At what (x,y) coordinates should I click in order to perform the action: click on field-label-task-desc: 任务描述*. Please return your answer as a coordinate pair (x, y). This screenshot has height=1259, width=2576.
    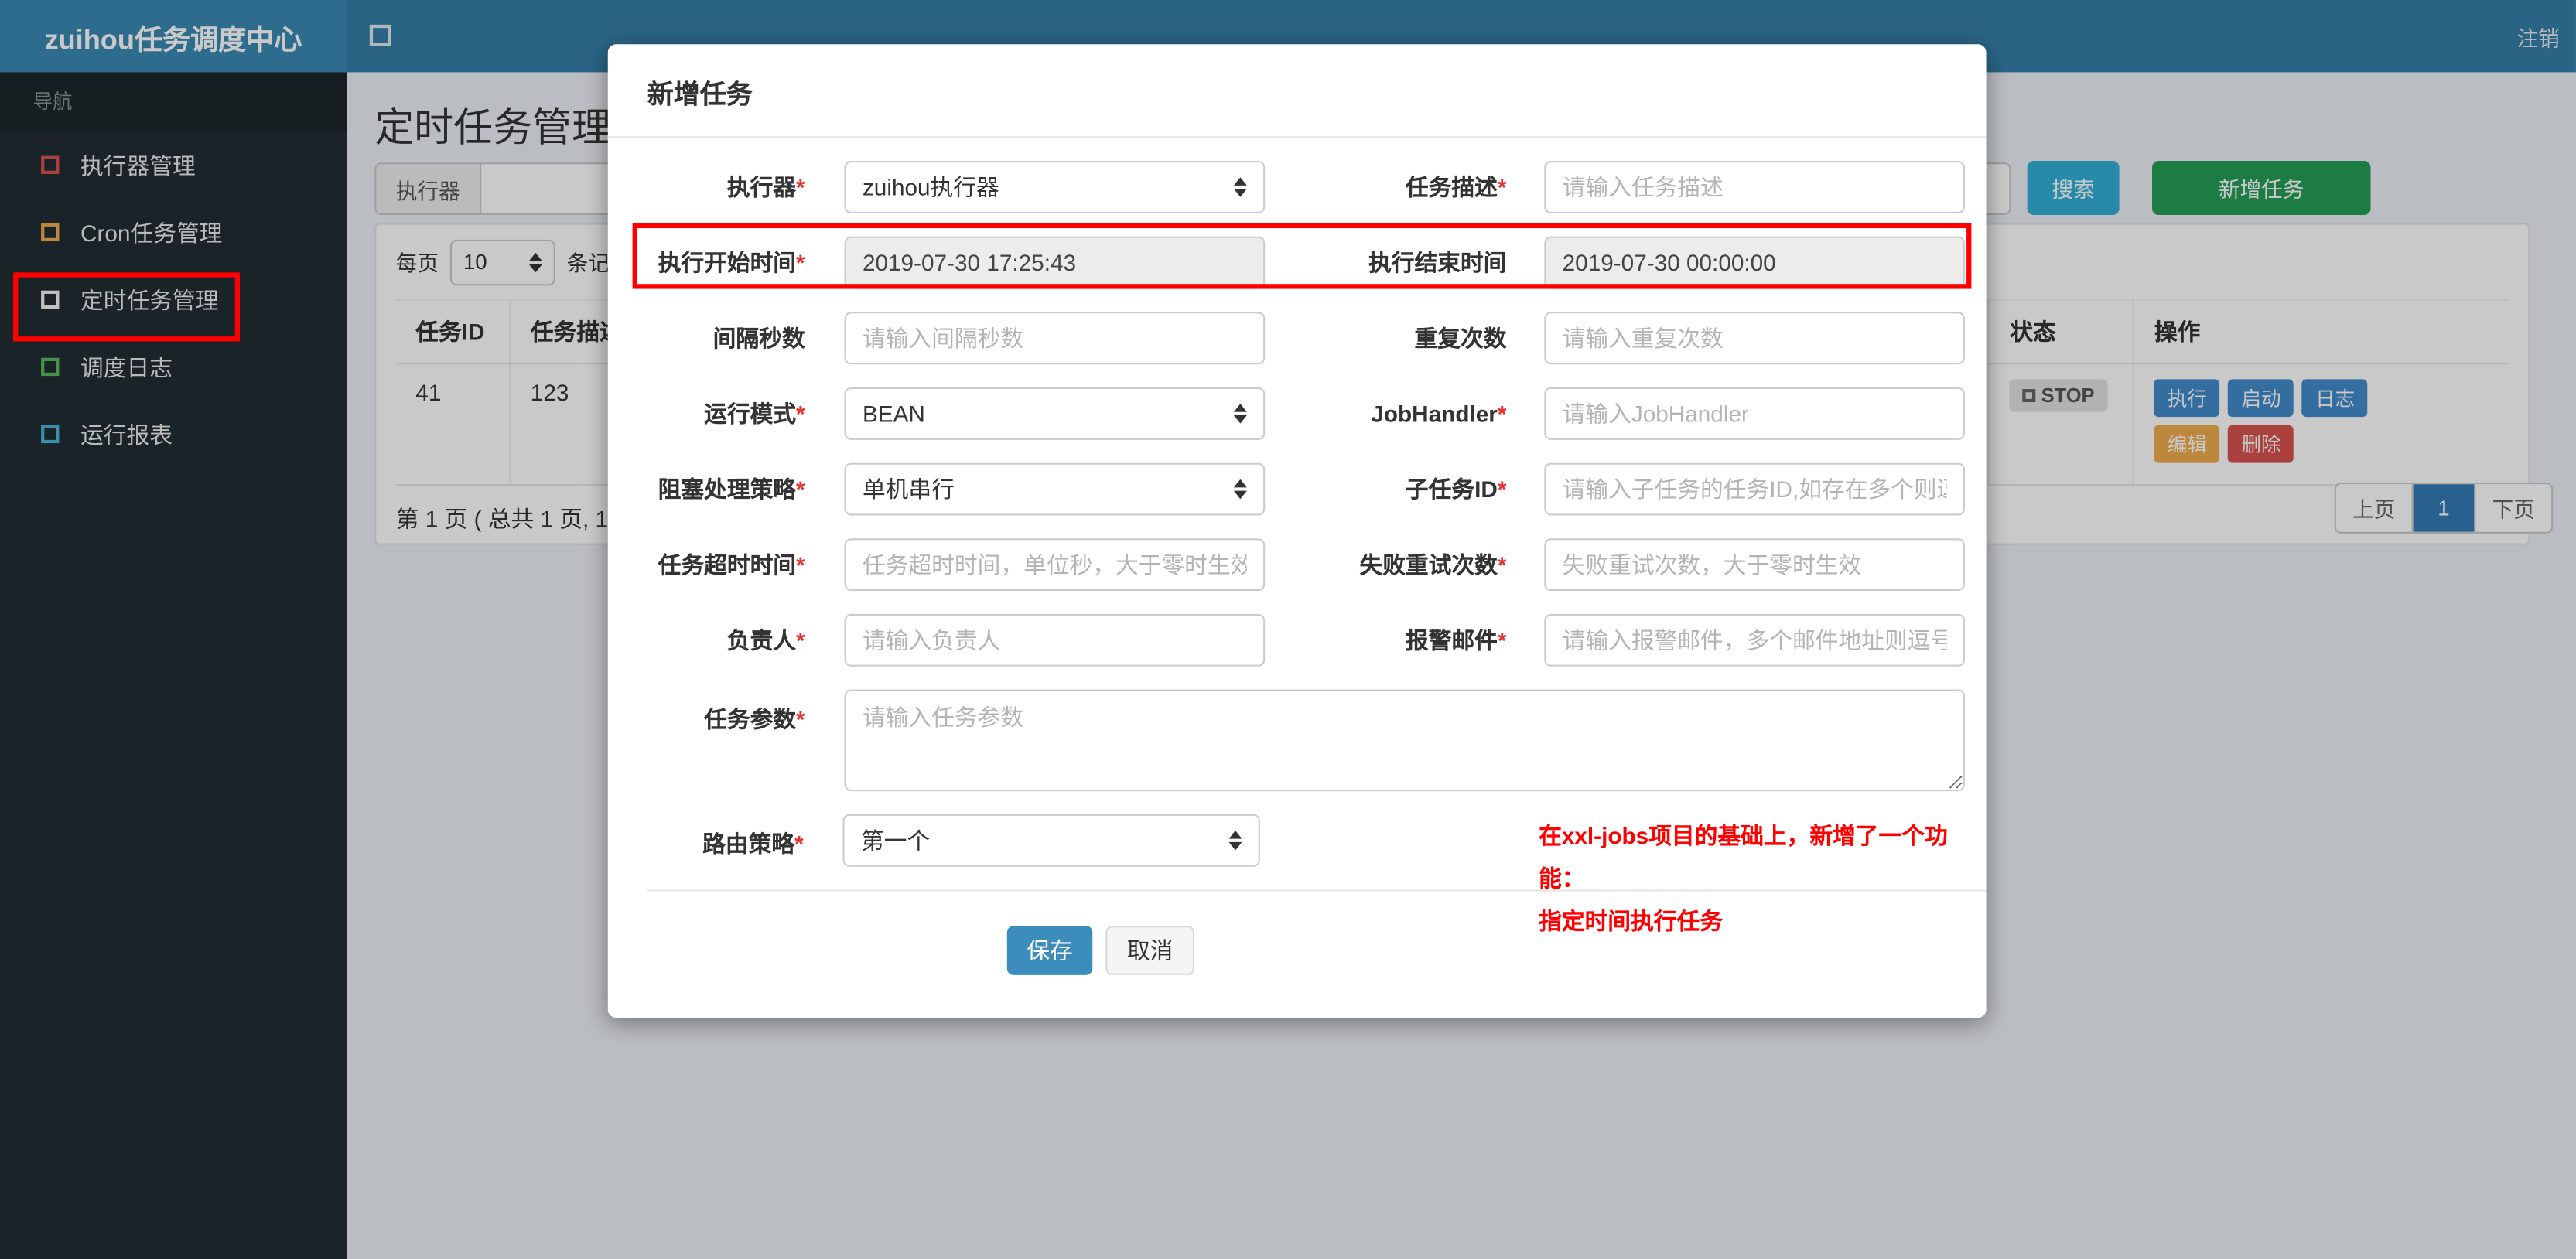
    Looking at the image, I should click on (1456, 187).